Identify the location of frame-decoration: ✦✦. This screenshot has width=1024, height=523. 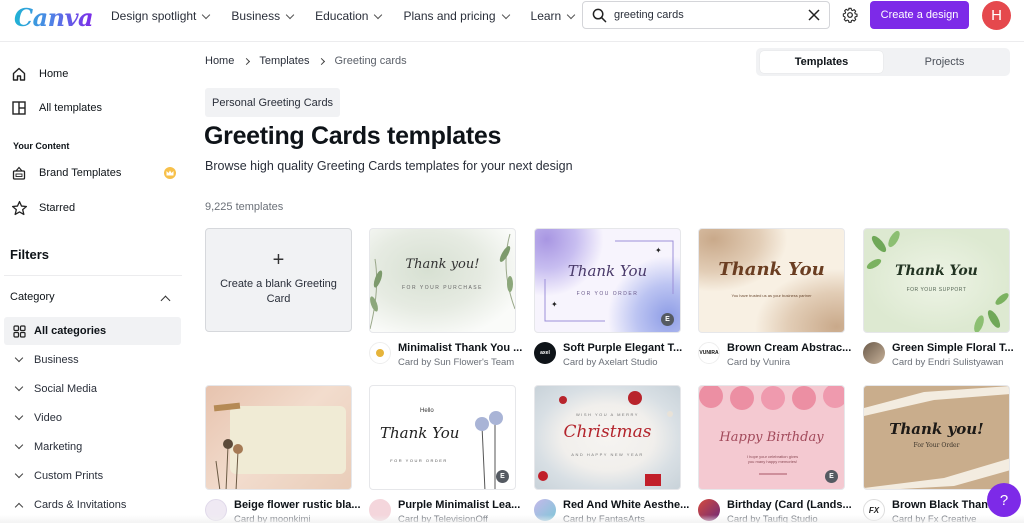
(609, 281).